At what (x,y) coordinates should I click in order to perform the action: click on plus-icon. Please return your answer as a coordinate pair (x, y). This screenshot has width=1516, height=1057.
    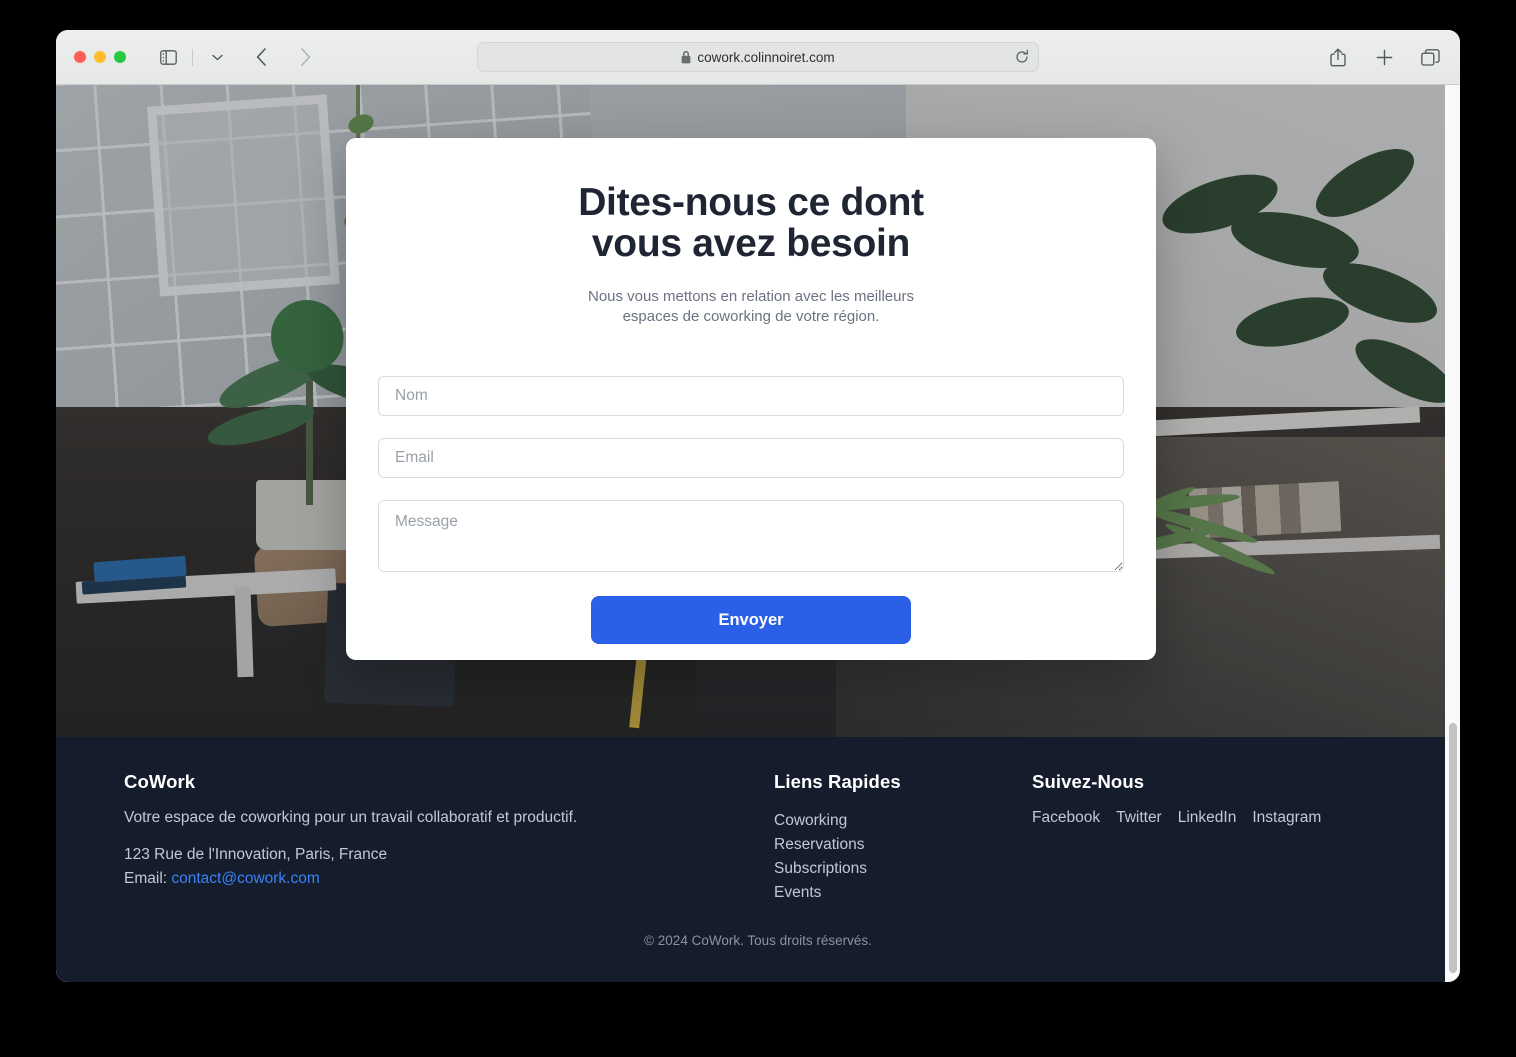
    Looking at the image, I should click on (1384, 57).